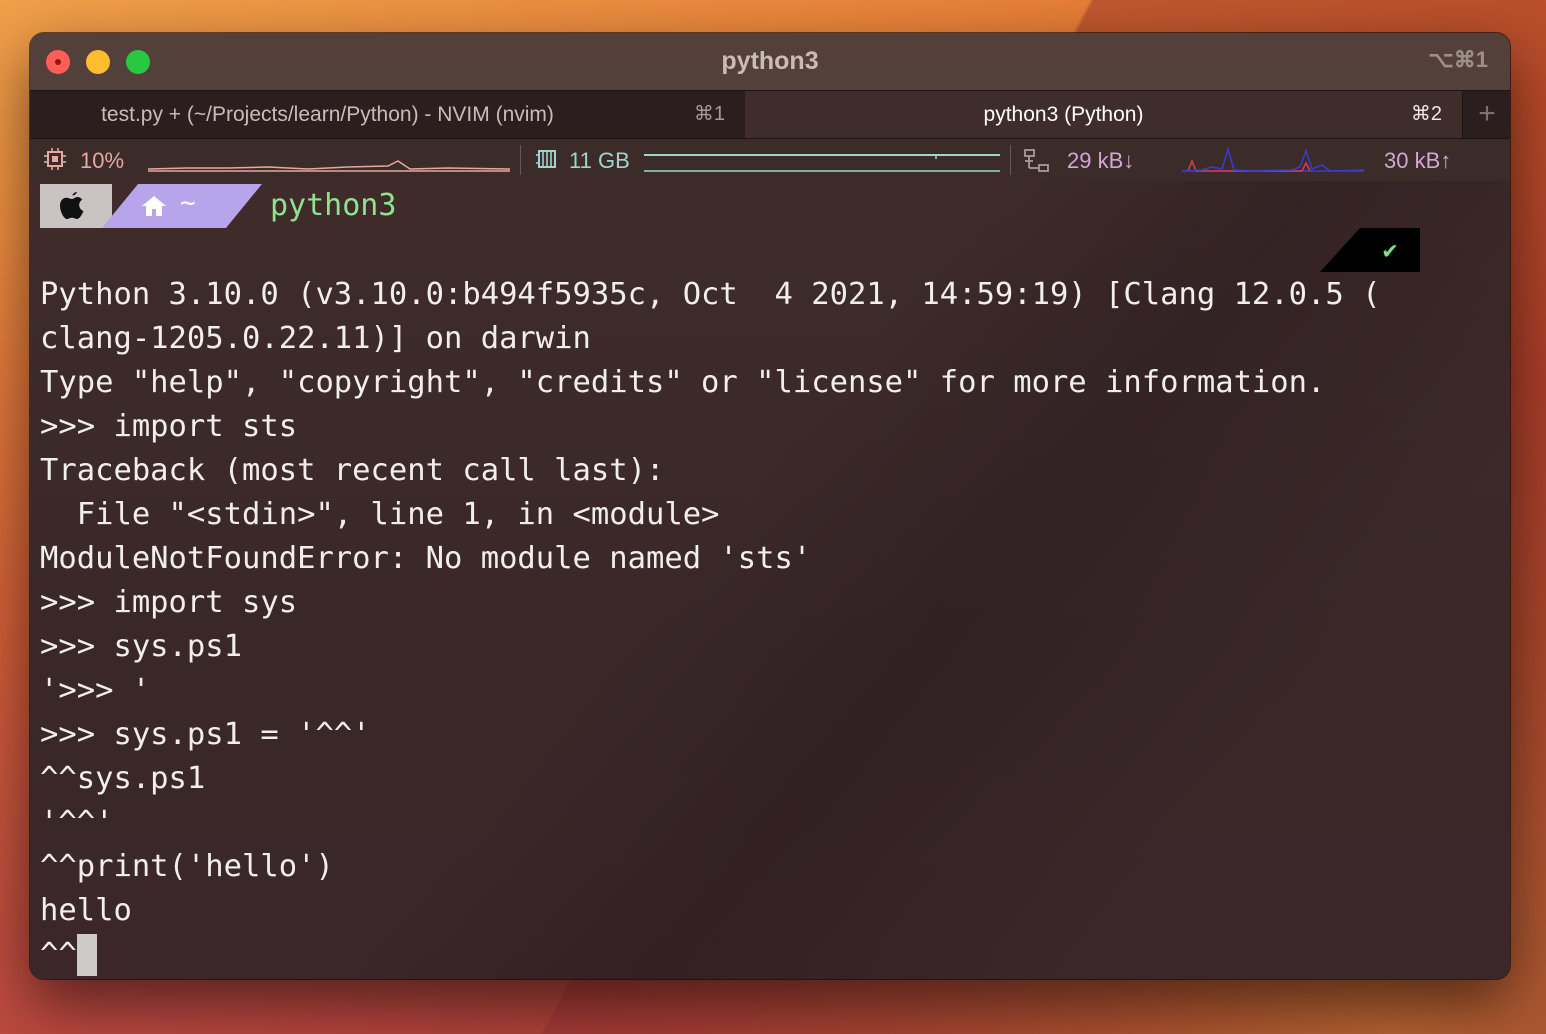  What do you see at coordinates (95, 690) in the screenshot?
I see `output-line: '>>> '` at bounding box center [95, 690].